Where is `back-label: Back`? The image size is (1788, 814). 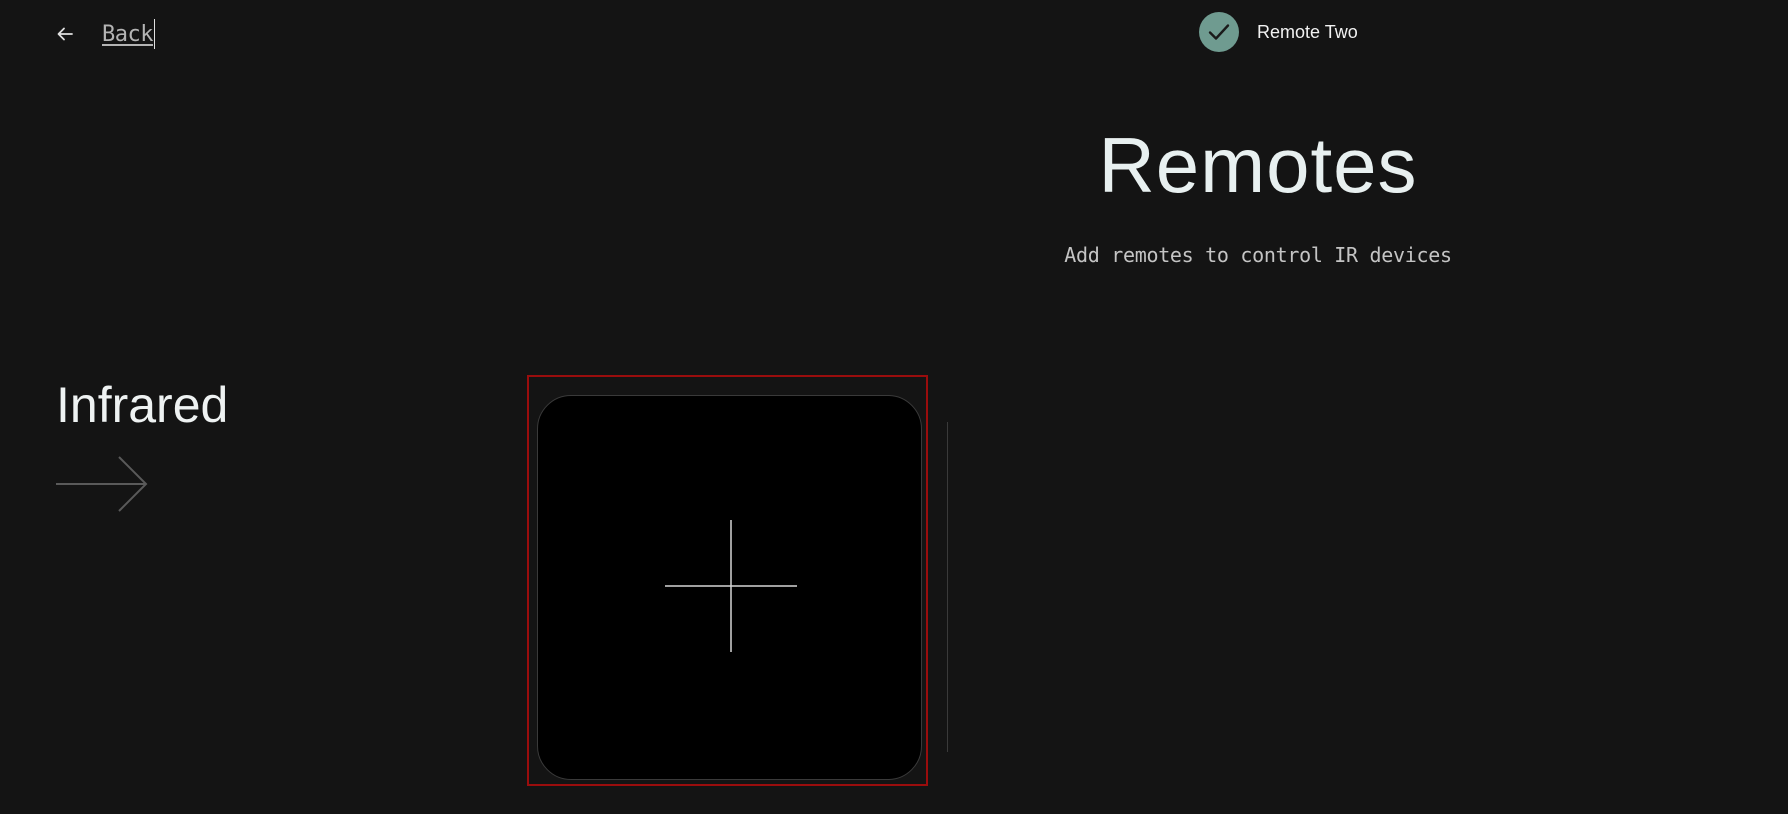 back-label: Back is located at coordinates (127, 34).